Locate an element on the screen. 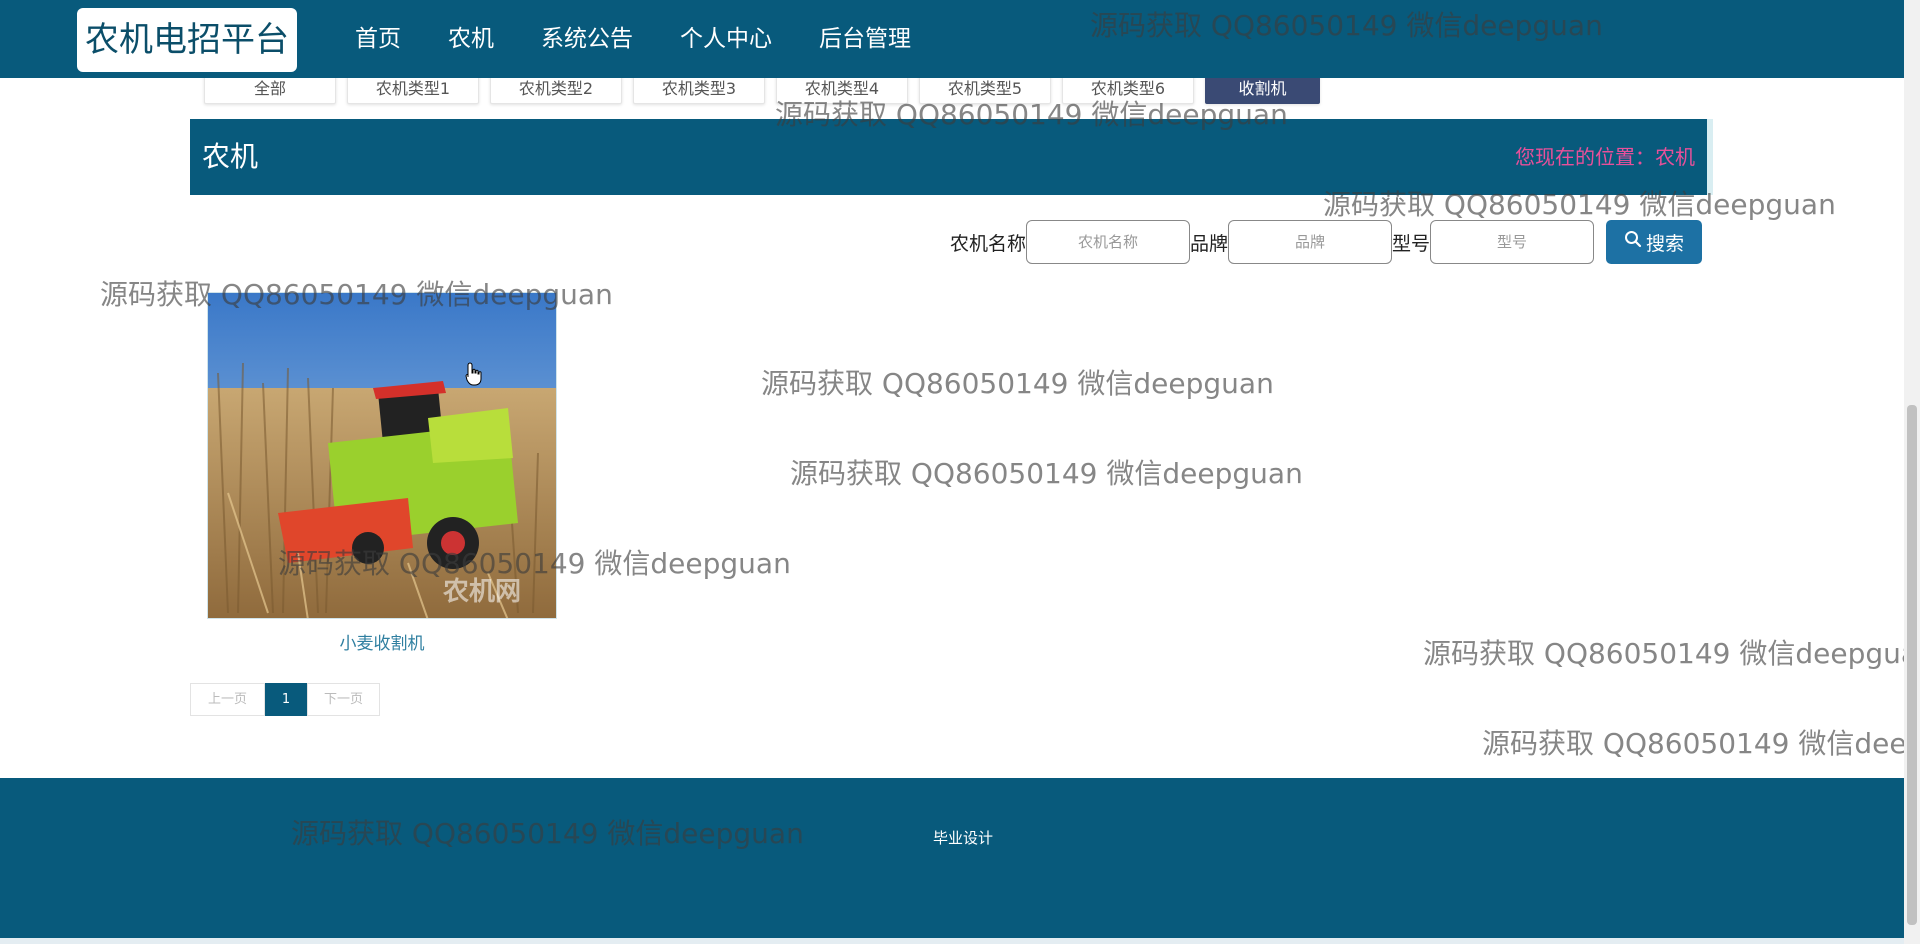 This screenshot has height=944, width=1920. breadcrumb-location: 您现在的位置：农机 is located at coordinates (1605, 157).